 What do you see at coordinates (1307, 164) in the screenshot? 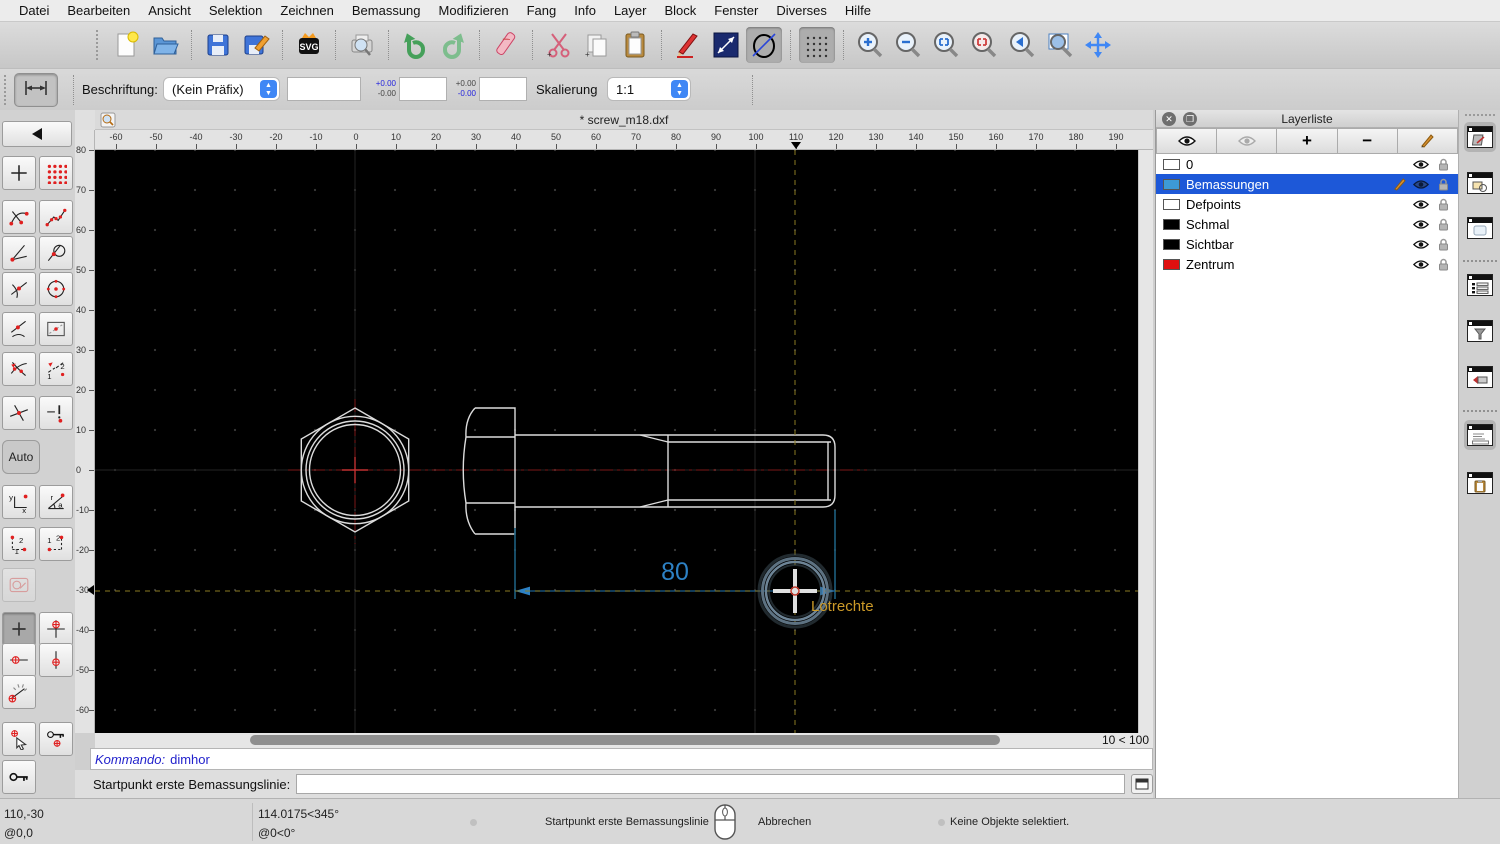
I see `layer-row-0: 0` at bounding box center [1307, 164].